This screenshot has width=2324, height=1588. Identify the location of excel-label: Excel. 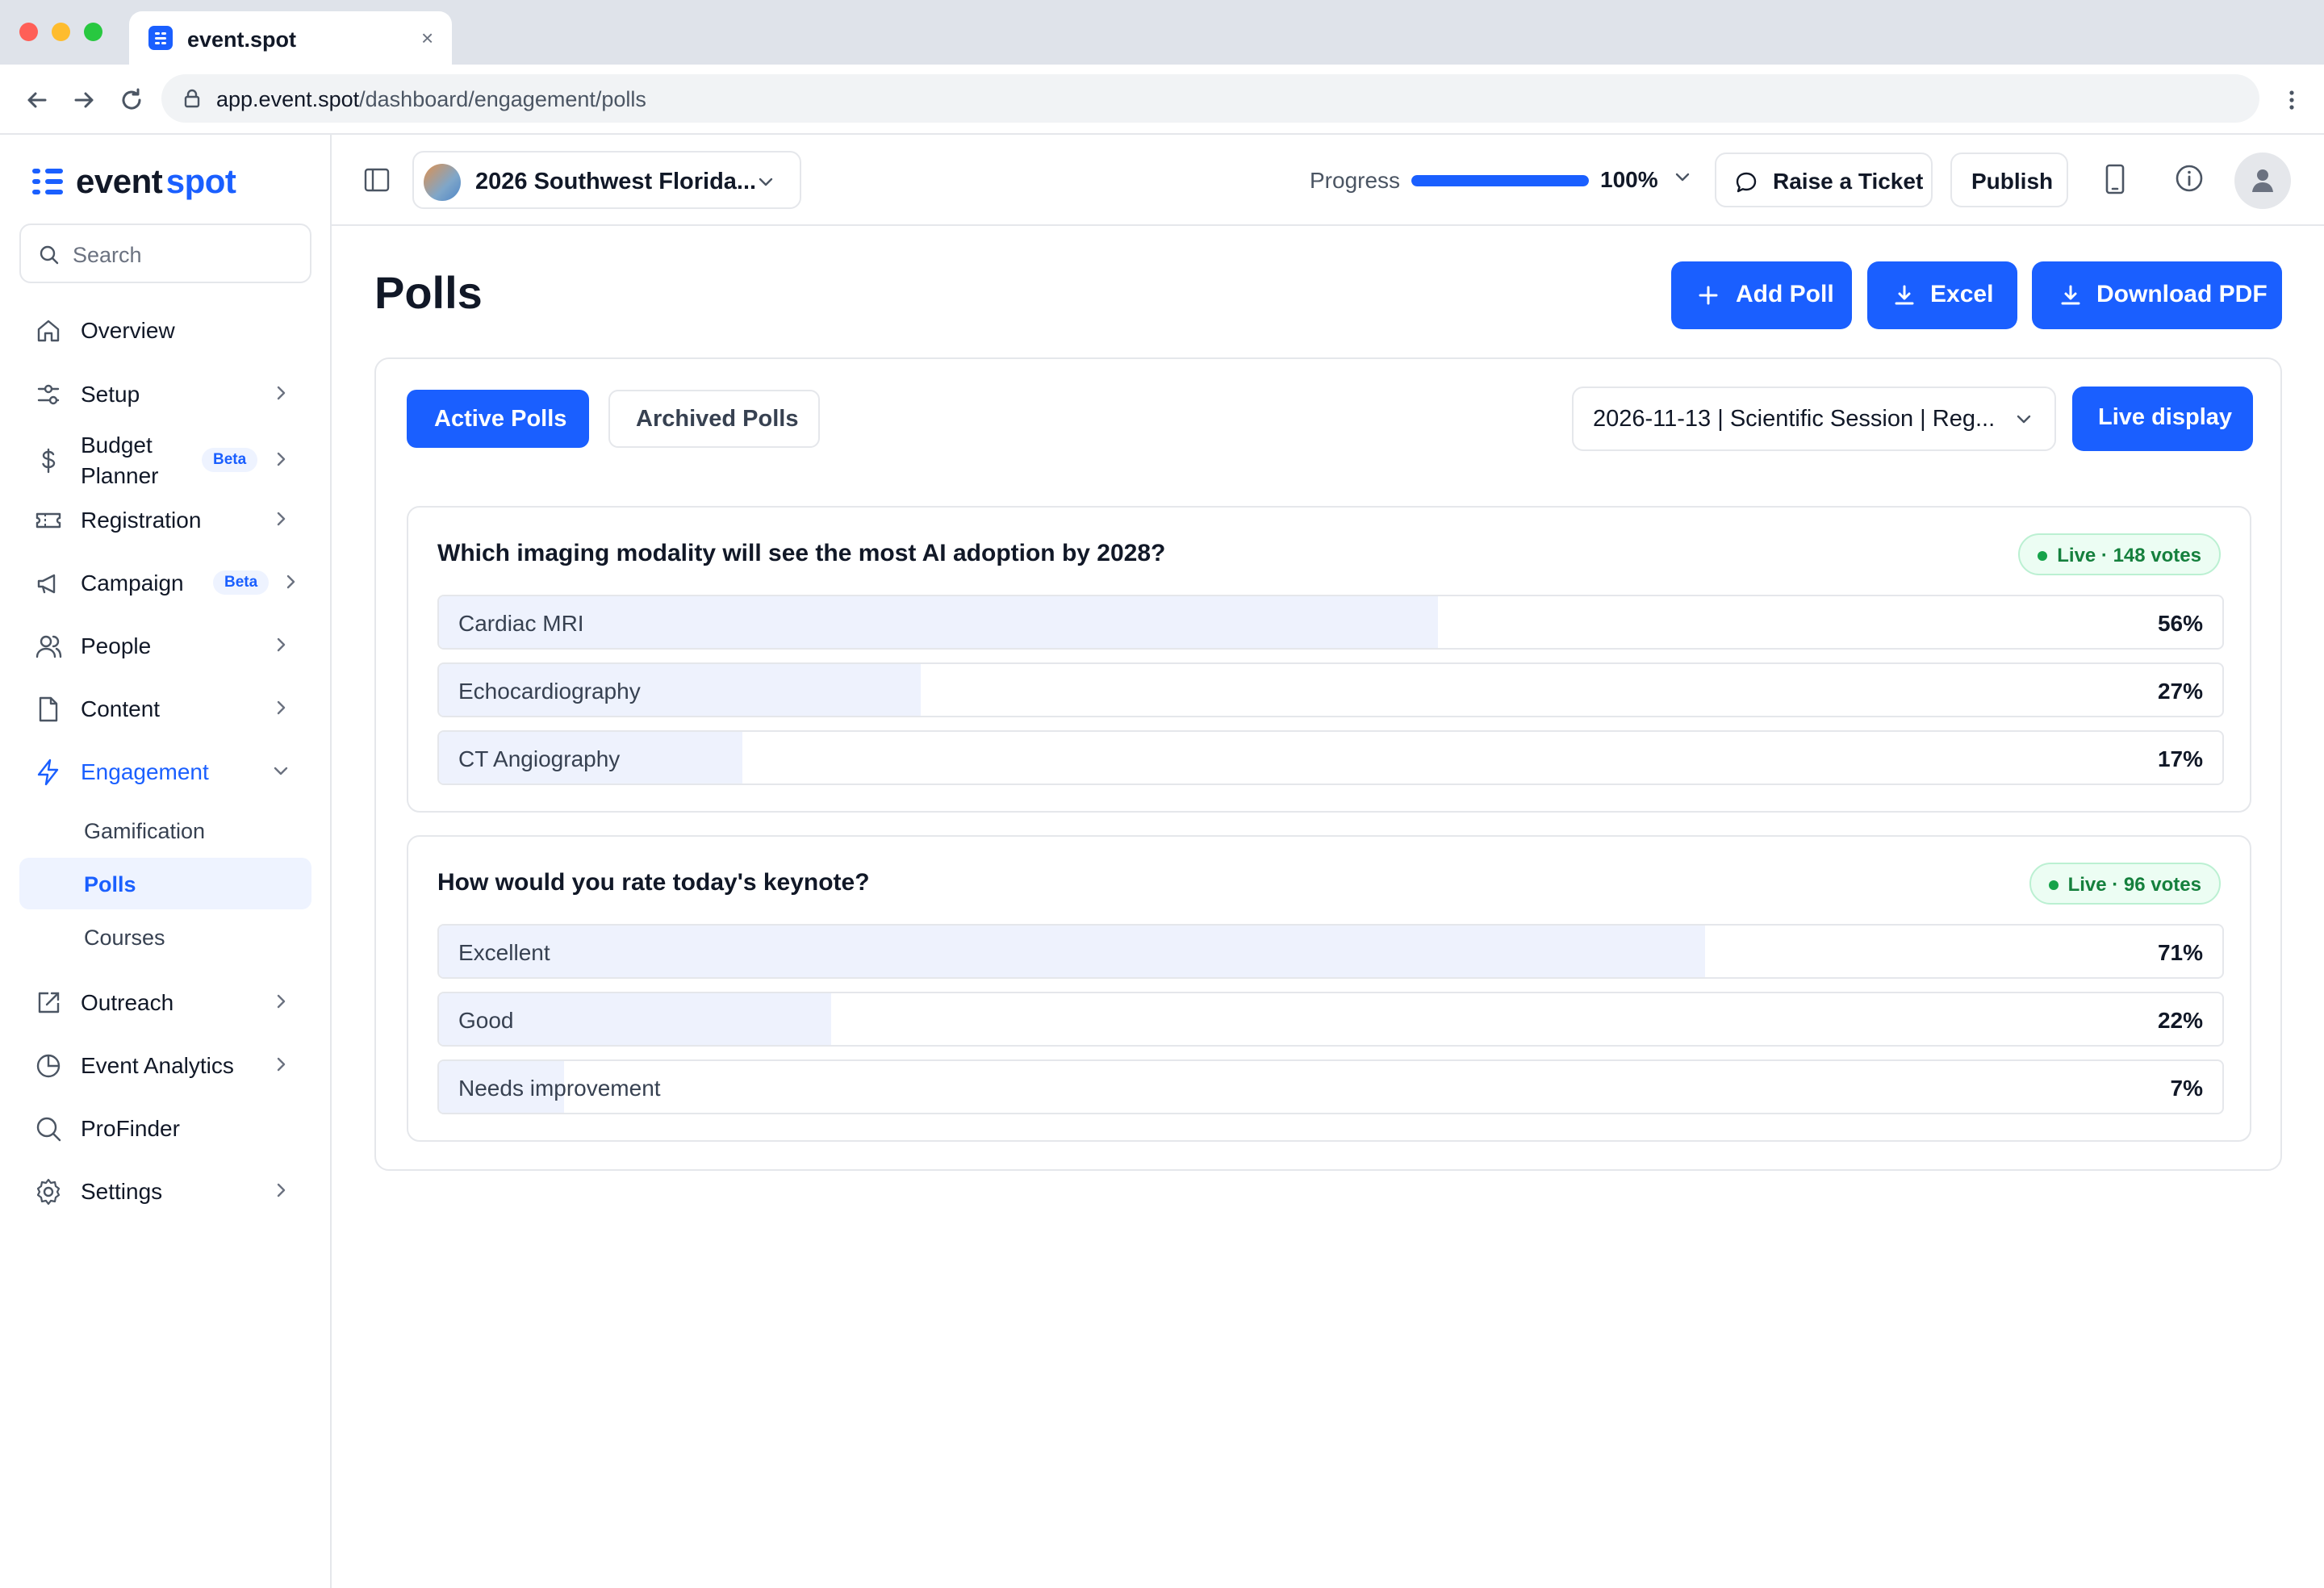
(1962, 294).